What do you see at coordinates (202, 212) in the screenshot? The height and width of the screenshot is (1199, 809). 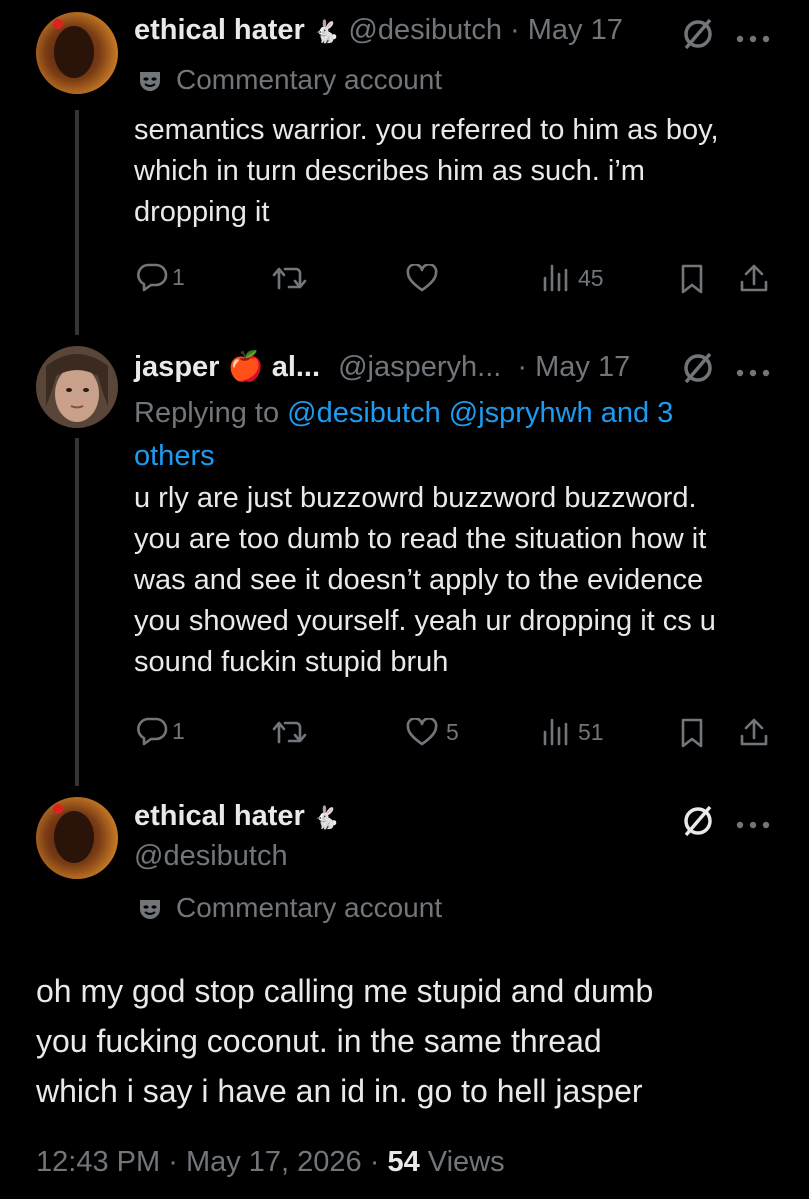 I see `text-line: dropping it` at bounding box center [202, 212].